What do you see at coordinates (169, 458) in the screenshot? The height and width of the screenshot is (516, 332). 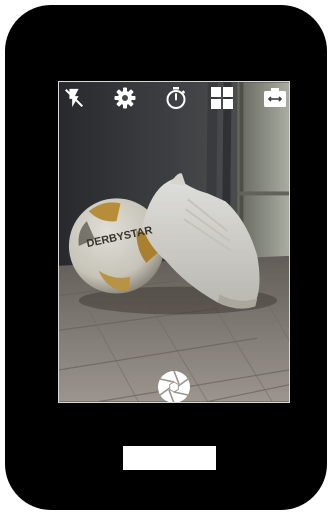 I see `home-button` at bounding box center [169, 458].